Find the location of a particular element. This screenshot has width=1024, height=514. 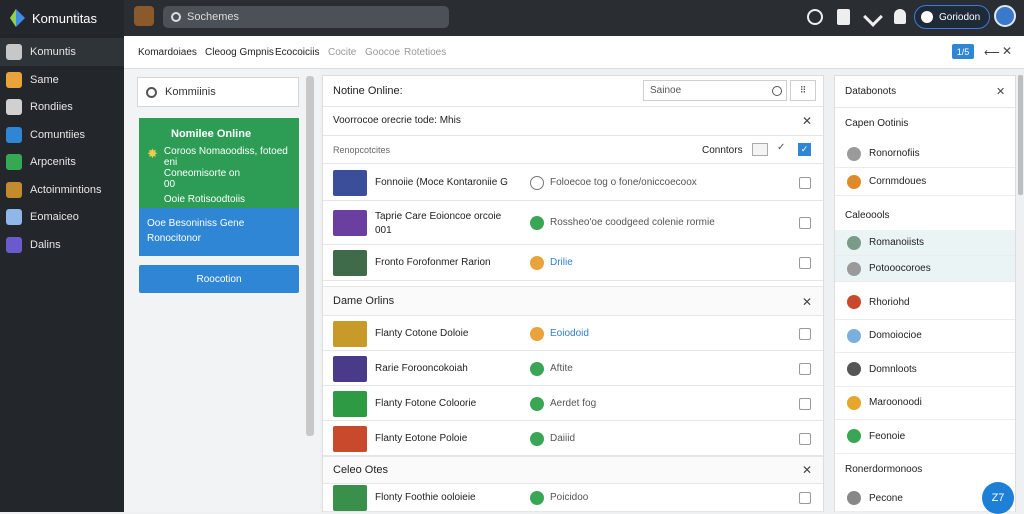

right-list-item: Domnloots is located at coordinates (925, 370).